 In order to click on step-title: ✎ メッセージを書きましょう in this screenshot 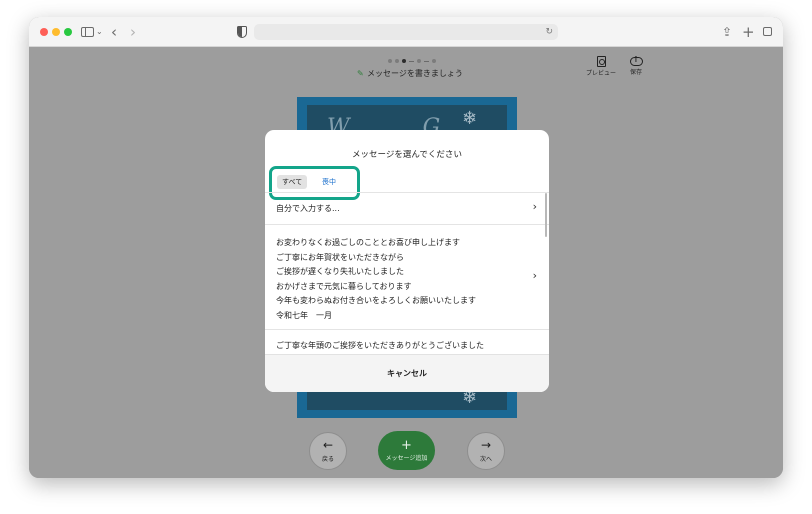, I will do `click(410, 73)`.